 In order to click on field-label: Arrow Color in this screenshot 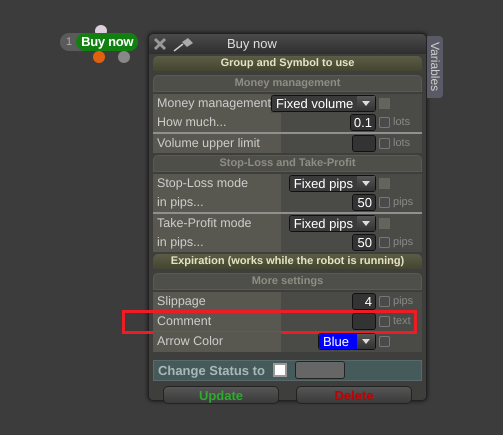, I will do `click(217, 342)`.